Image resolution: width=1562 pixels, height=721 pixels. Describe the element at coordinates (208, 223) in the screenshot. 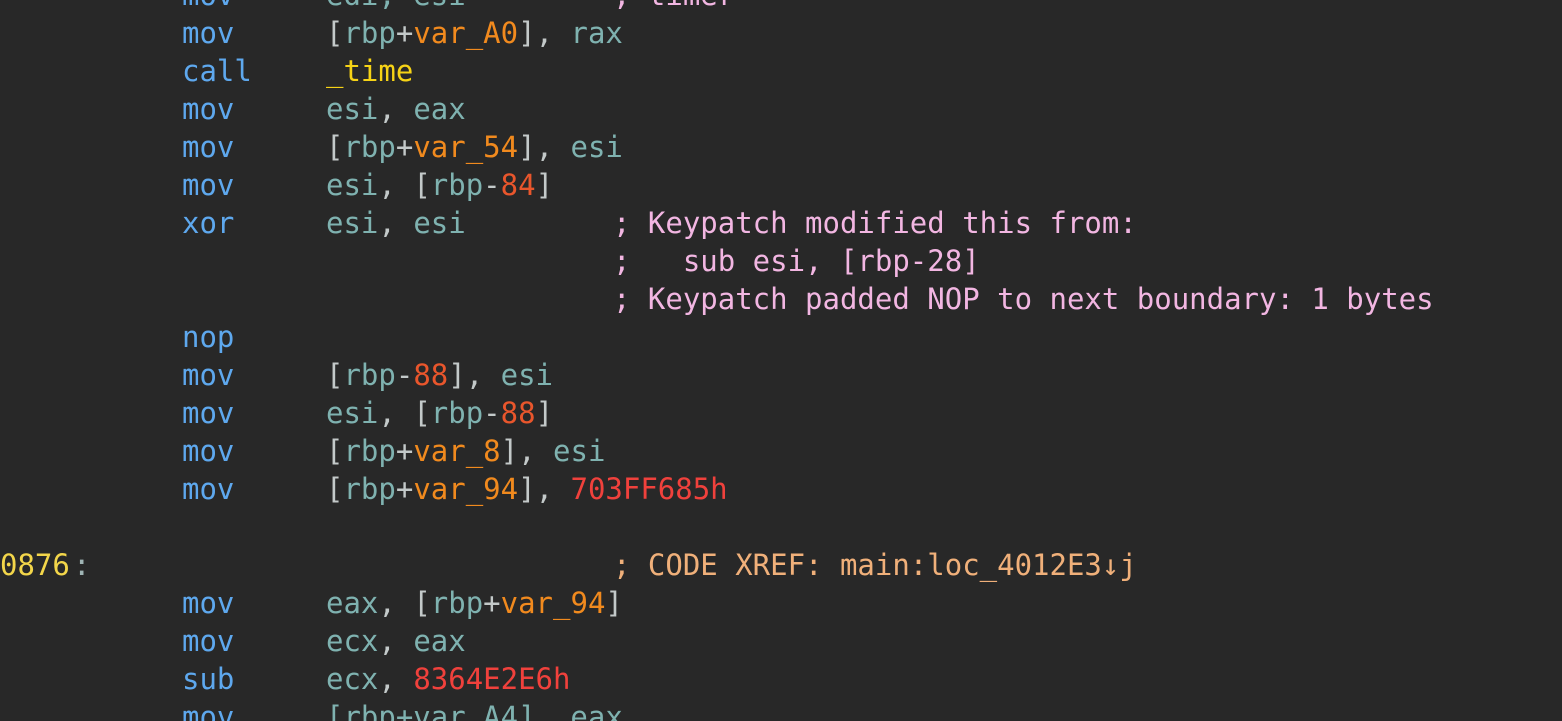

I see `mnemonic: xor` at that location.